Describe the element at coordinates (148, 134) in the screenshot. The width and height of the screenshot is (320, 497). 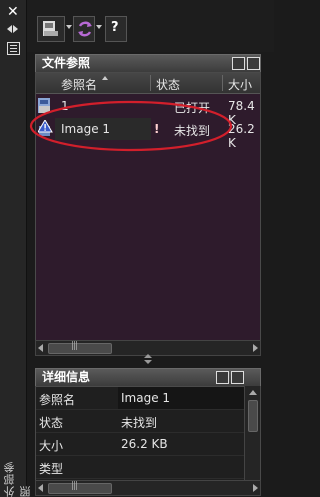
I see `reference-row: Image 1 ! 未找到 26.2 K` at that location.